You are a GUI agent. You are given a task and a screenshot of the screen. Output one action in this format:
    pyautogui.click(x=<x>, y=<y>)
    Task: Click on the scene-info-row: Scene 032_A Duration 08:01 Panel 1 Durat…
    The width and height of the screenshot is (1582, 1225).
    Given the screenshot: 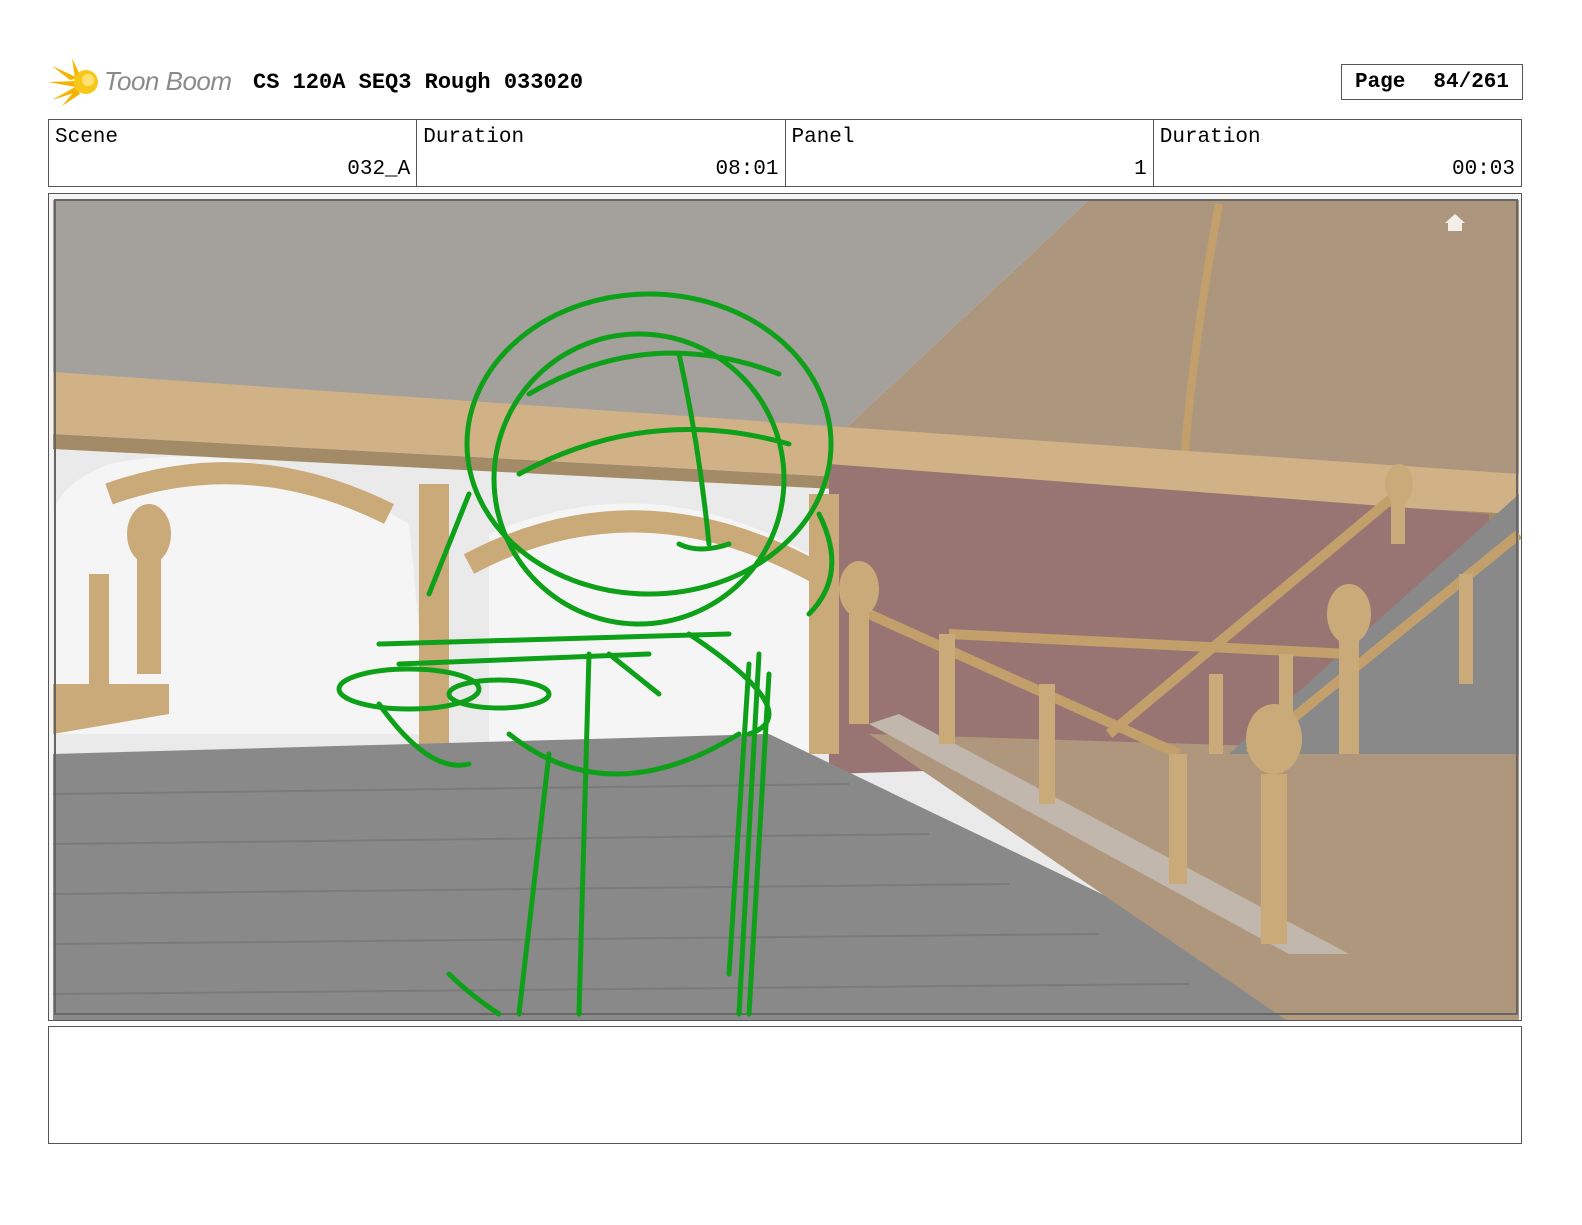 What is the action you would take?
    pyautogui.click(x=785, y=153)
    